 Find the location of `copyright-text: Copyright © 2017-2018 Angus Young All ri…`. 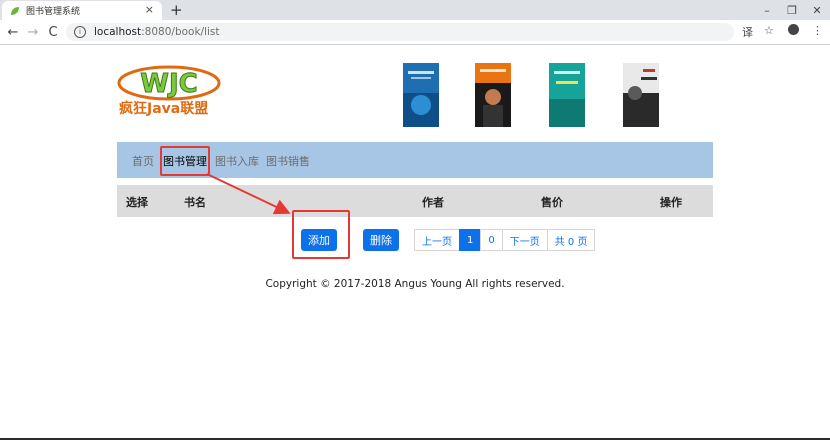

copyright-text: Copyright © 2017-2018 Angus Young All ri… is located at coordinates (415, 284).